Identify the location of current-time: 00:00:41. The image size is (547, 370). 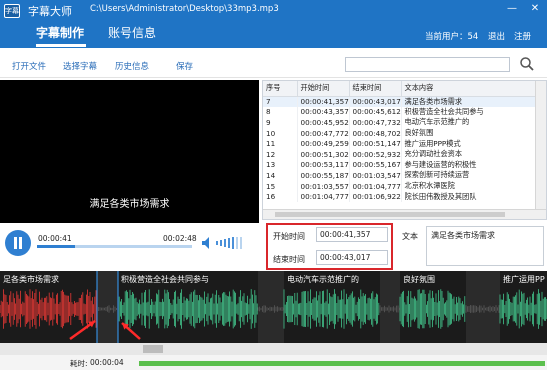
(55, 238).